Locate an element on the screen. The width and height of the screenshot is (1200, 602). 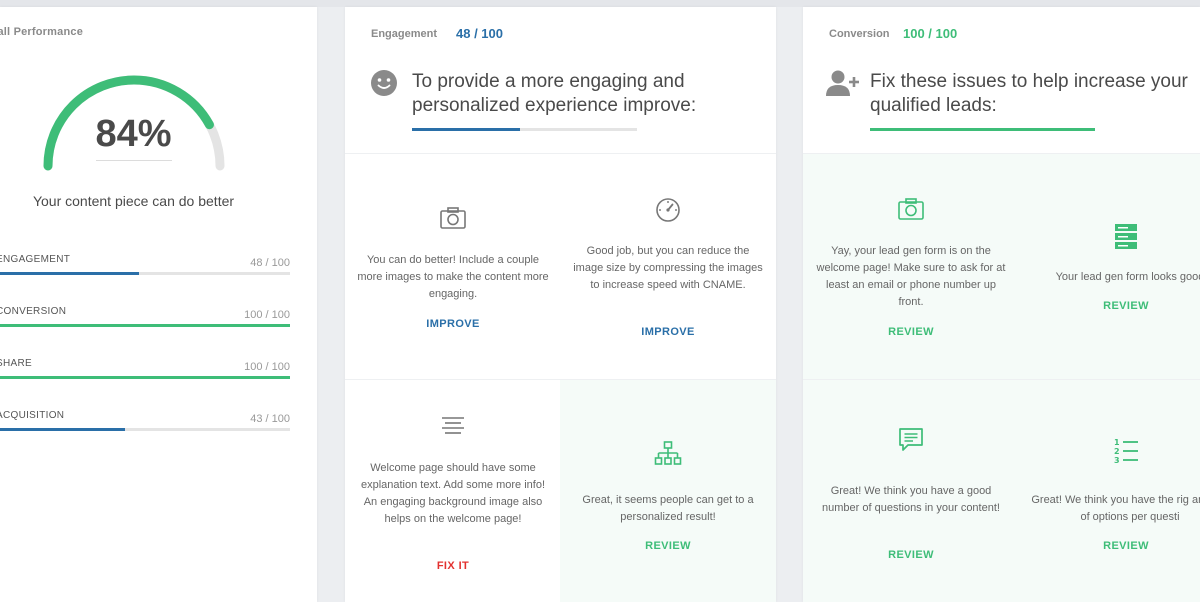
category-score: 100 / 100 is located at coordinates (930, 33).